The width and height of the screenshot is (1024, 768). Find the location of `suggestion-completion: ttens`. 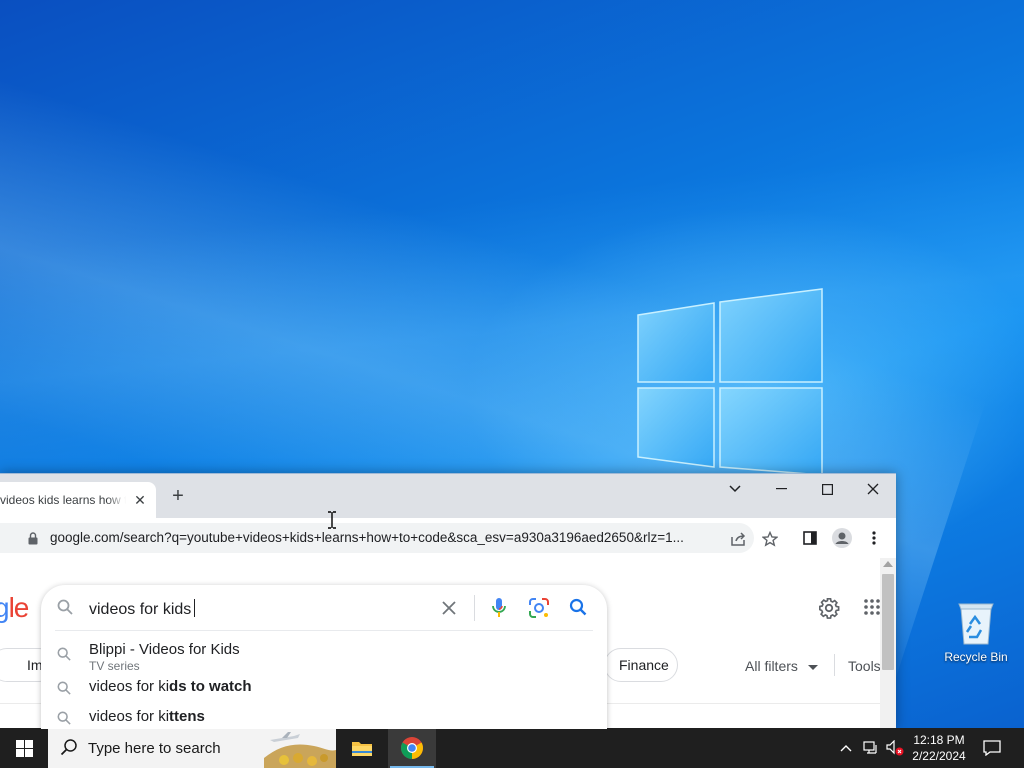

suggestion-completion: ttens is located at coordinates (187, 716).